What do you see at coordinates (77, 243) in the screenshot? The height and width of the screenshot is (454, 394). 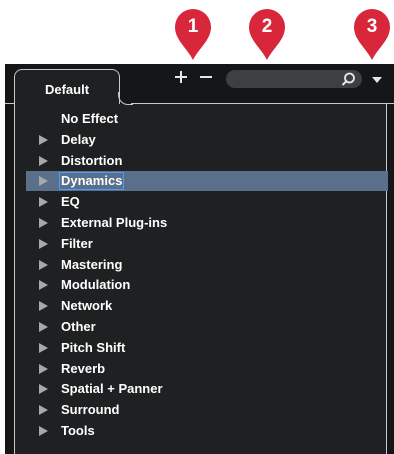 I see `tree-item-label: Filter` at bounding box center [77, 243].